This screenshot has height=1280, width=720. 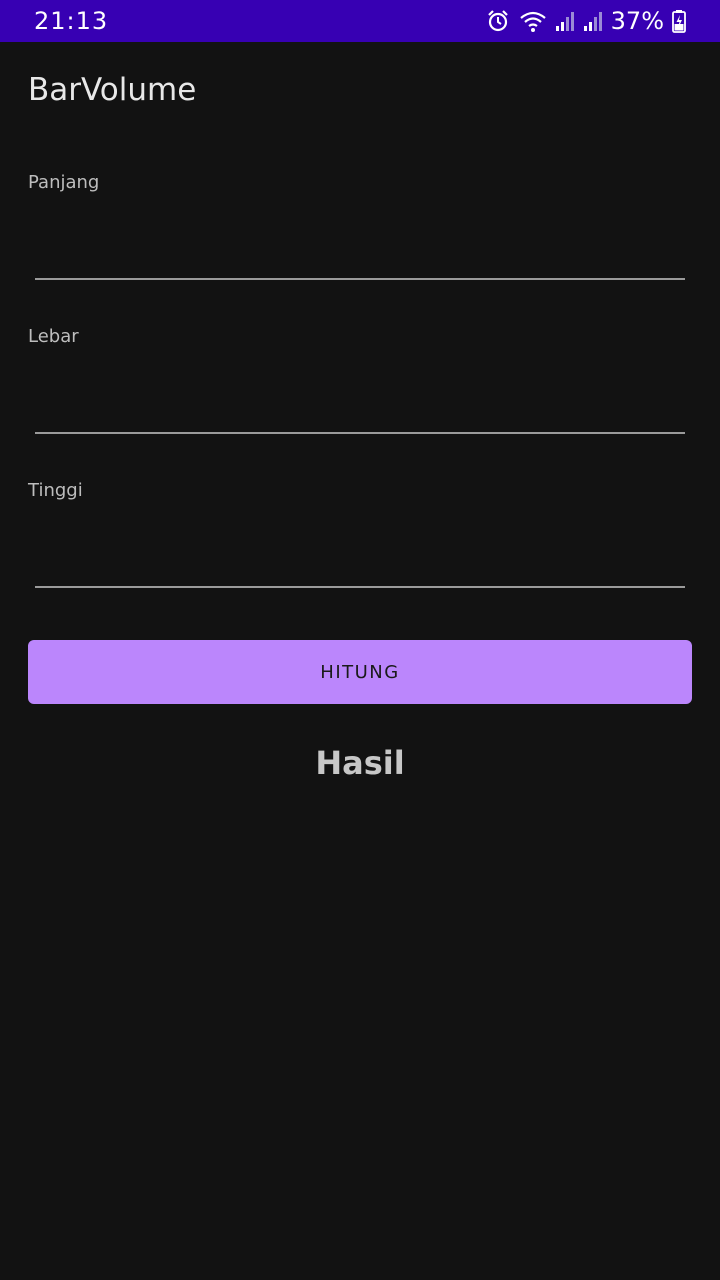 I want to click on lebar-underline, so click(x=360, y=433).